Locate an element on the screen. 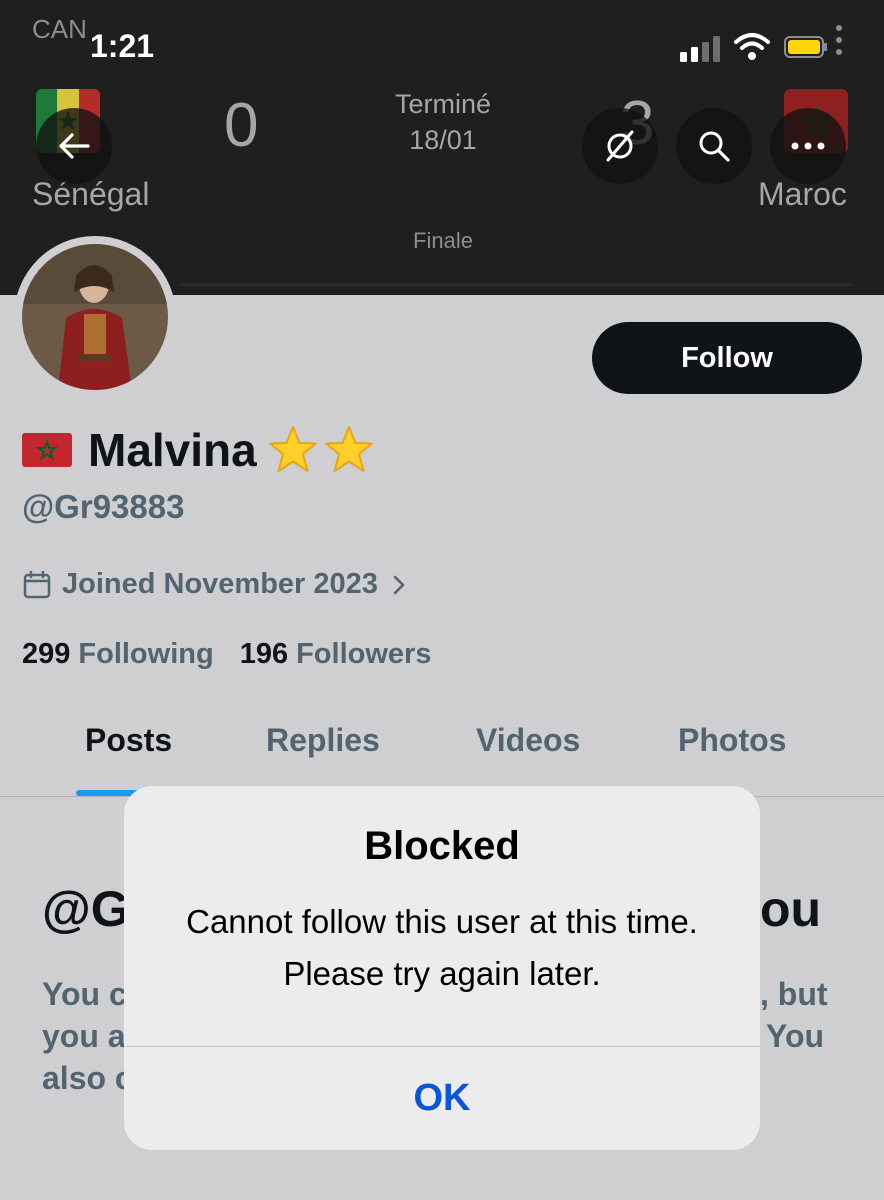  followers-count: 196 is located at coordinates (264, 654).